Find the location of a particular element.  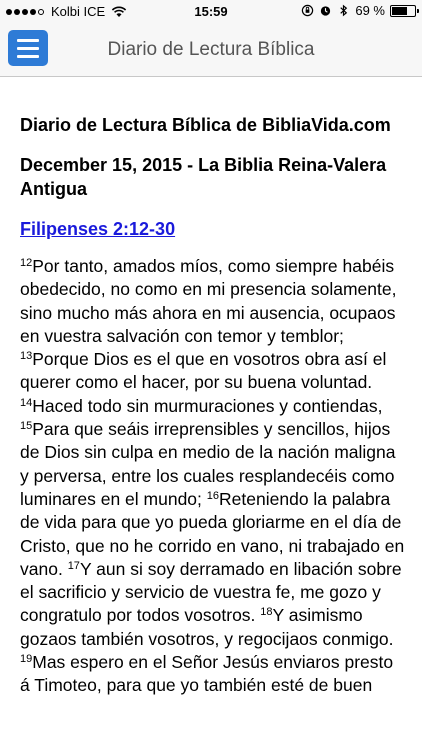

battery-icon is located at coordinates (404, 10).